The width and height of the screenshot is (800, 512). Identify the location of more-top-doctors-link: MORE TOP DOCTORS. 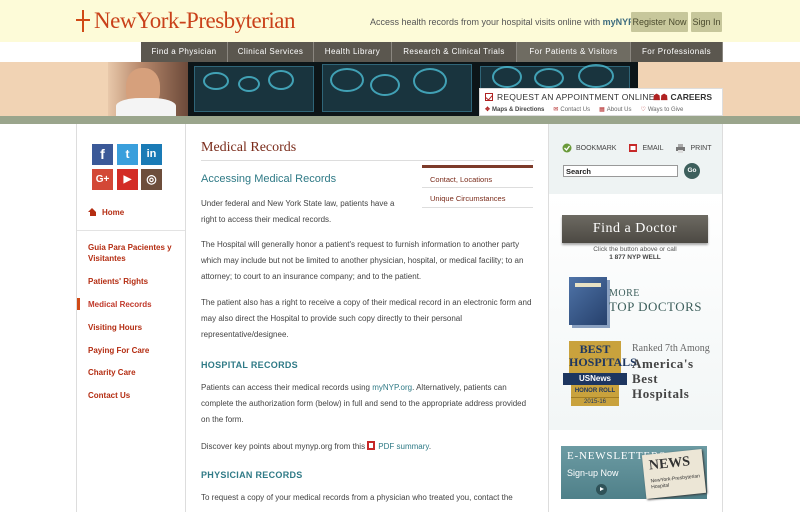
(655, 300).